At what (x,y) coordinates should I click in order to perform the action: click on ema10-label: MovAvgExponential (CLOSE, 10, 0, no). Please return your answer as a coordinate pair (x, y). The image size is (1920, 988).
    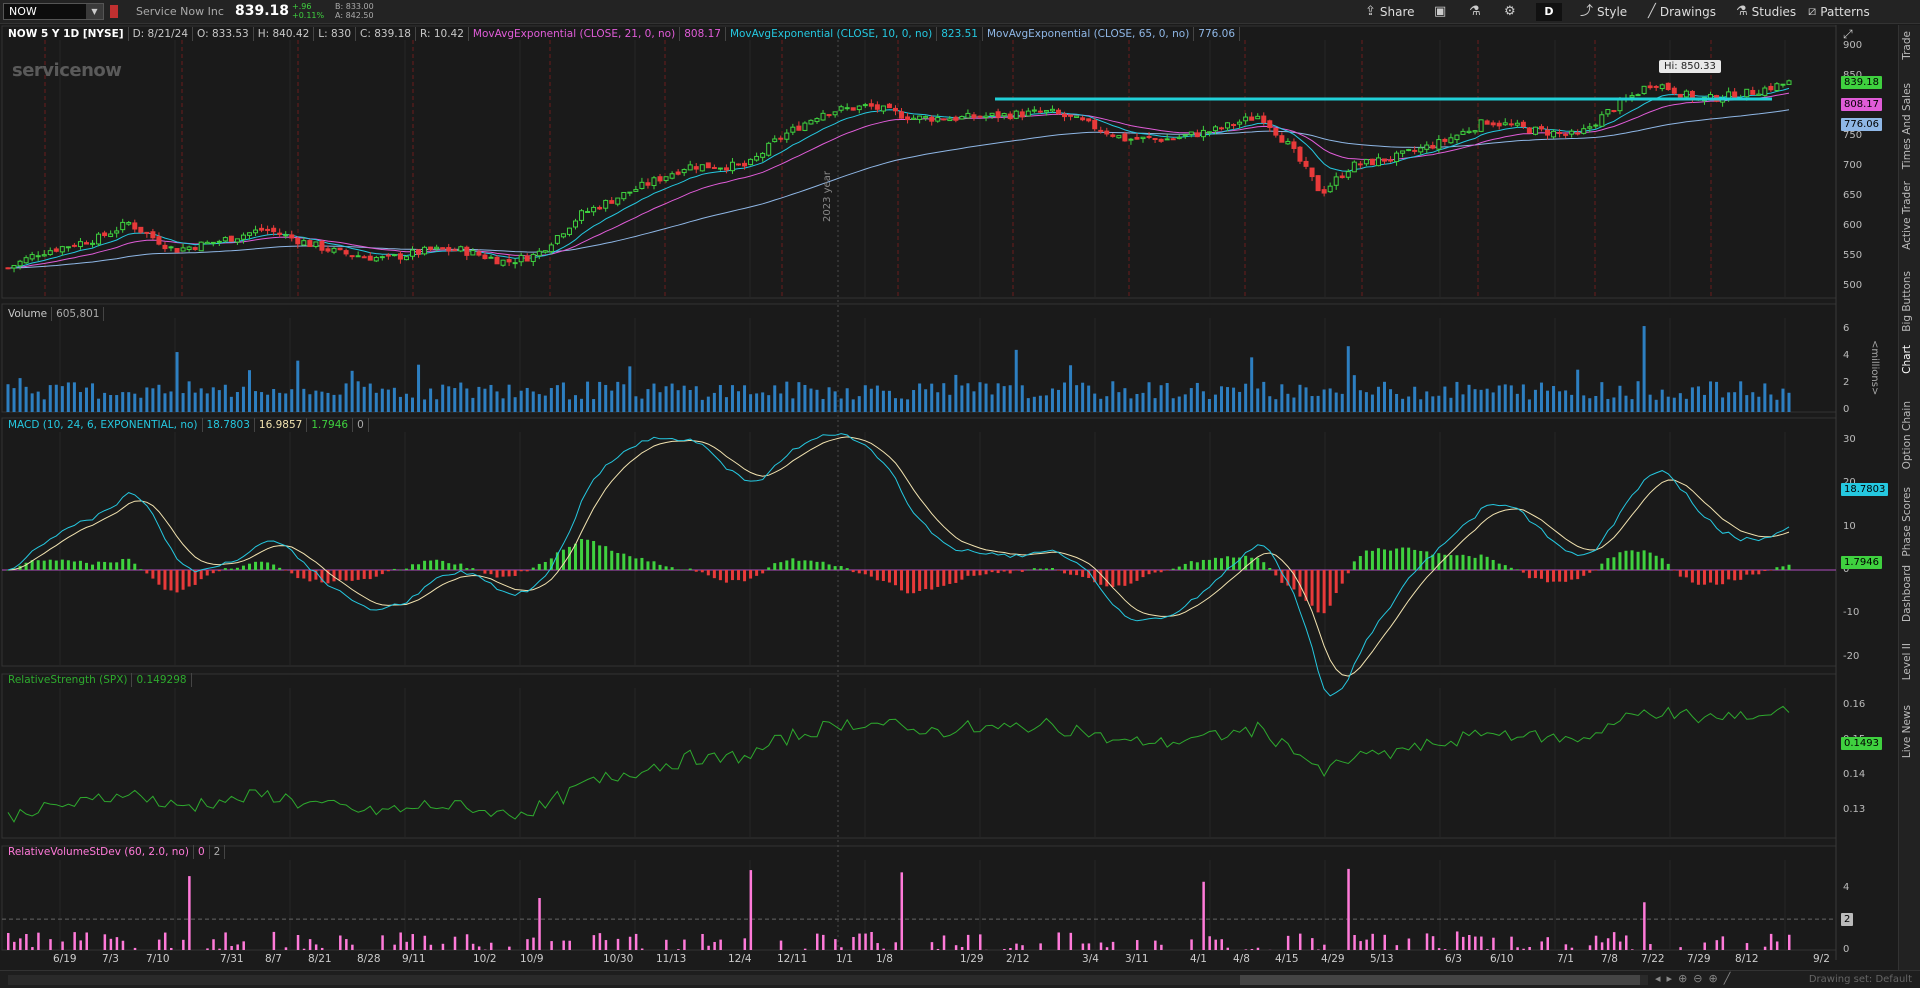
    Looking at the image, I should click on (832, 34).